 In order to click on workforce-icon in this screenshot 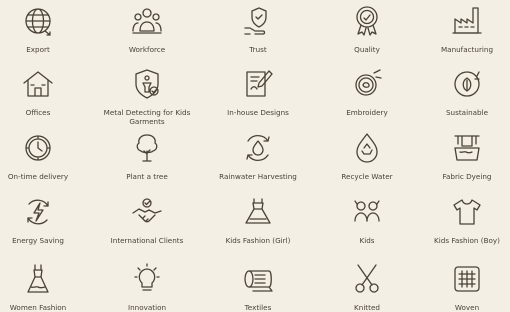, I will do `click(147, 21)`.